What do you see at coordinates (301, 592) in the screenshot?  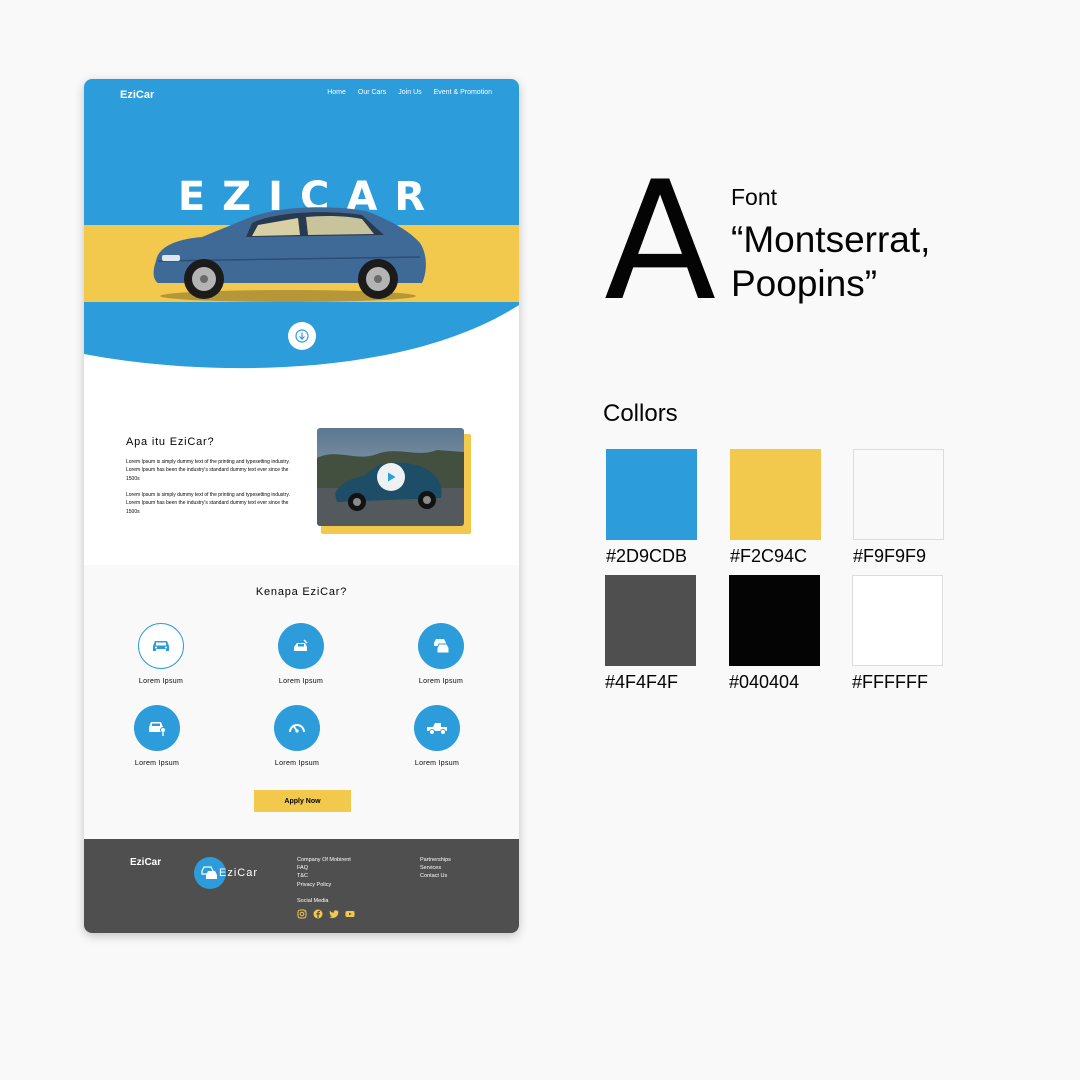 I see `why-title: Kenapa EziCar?` at bounding box center [301, 592].